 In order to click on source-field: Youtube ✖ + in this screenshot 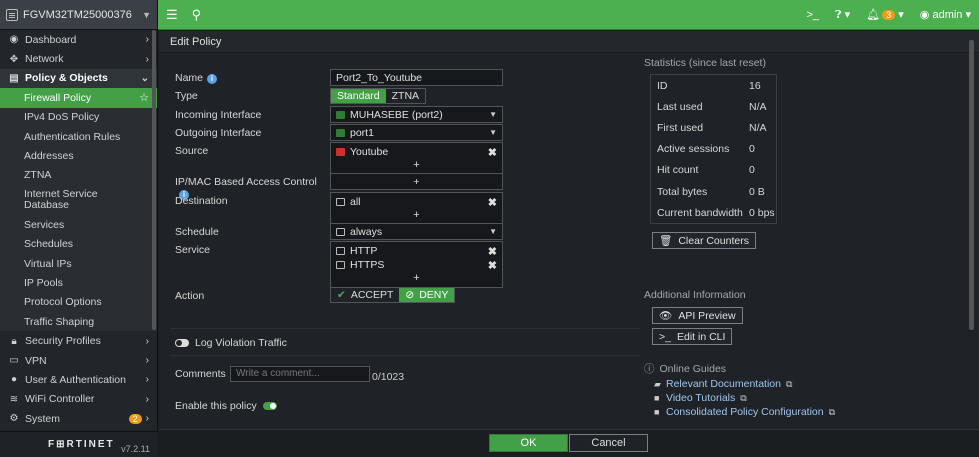, I will do `click(416, 158)`.